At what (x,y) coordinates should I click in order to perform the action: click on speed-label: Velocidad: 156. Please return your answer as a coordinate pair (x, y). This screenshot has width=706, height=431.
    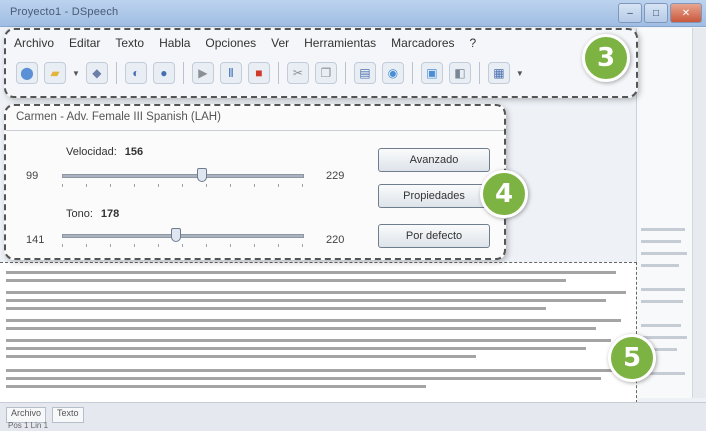
    Looking at the image, I should click on (105, 152).